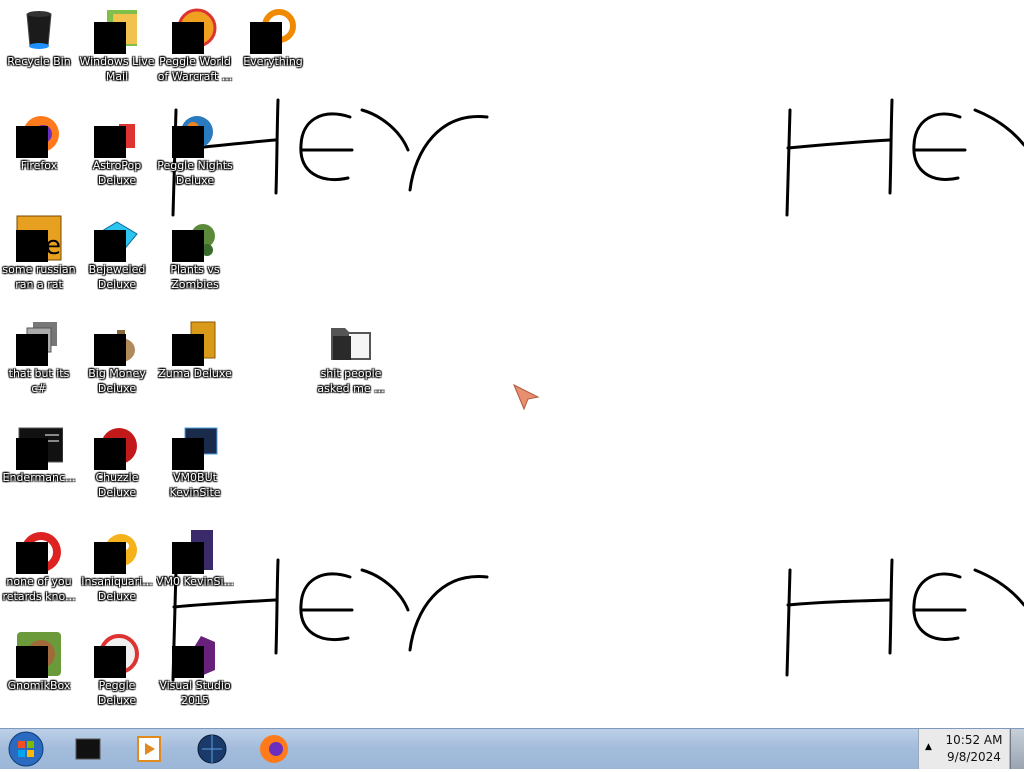  What do you see at coordinates (39, 381) in the screenshot?
I see `desktop-icon-label: that but its c#` at bounding box center [39, 381].